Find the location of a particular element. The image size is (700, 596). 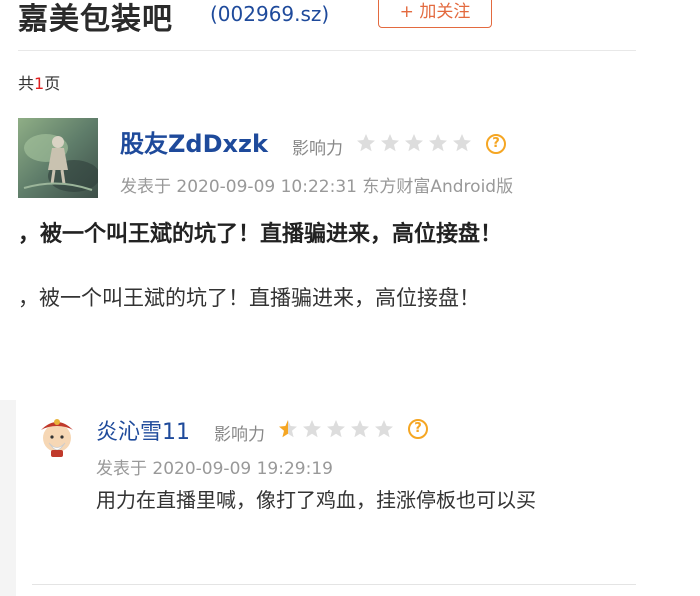

influence-stars is located at coordinates (414, 143).